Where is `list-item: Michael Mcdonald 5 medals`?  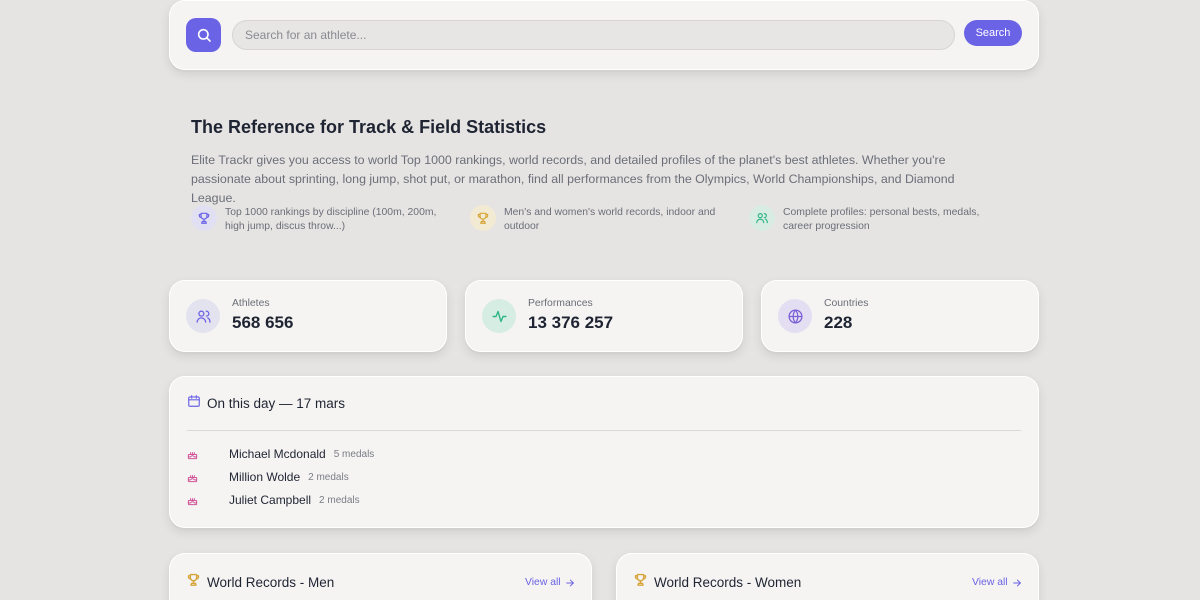 list-item: Michael Mcdonald 5 medals is located at coordinates (280, 454).